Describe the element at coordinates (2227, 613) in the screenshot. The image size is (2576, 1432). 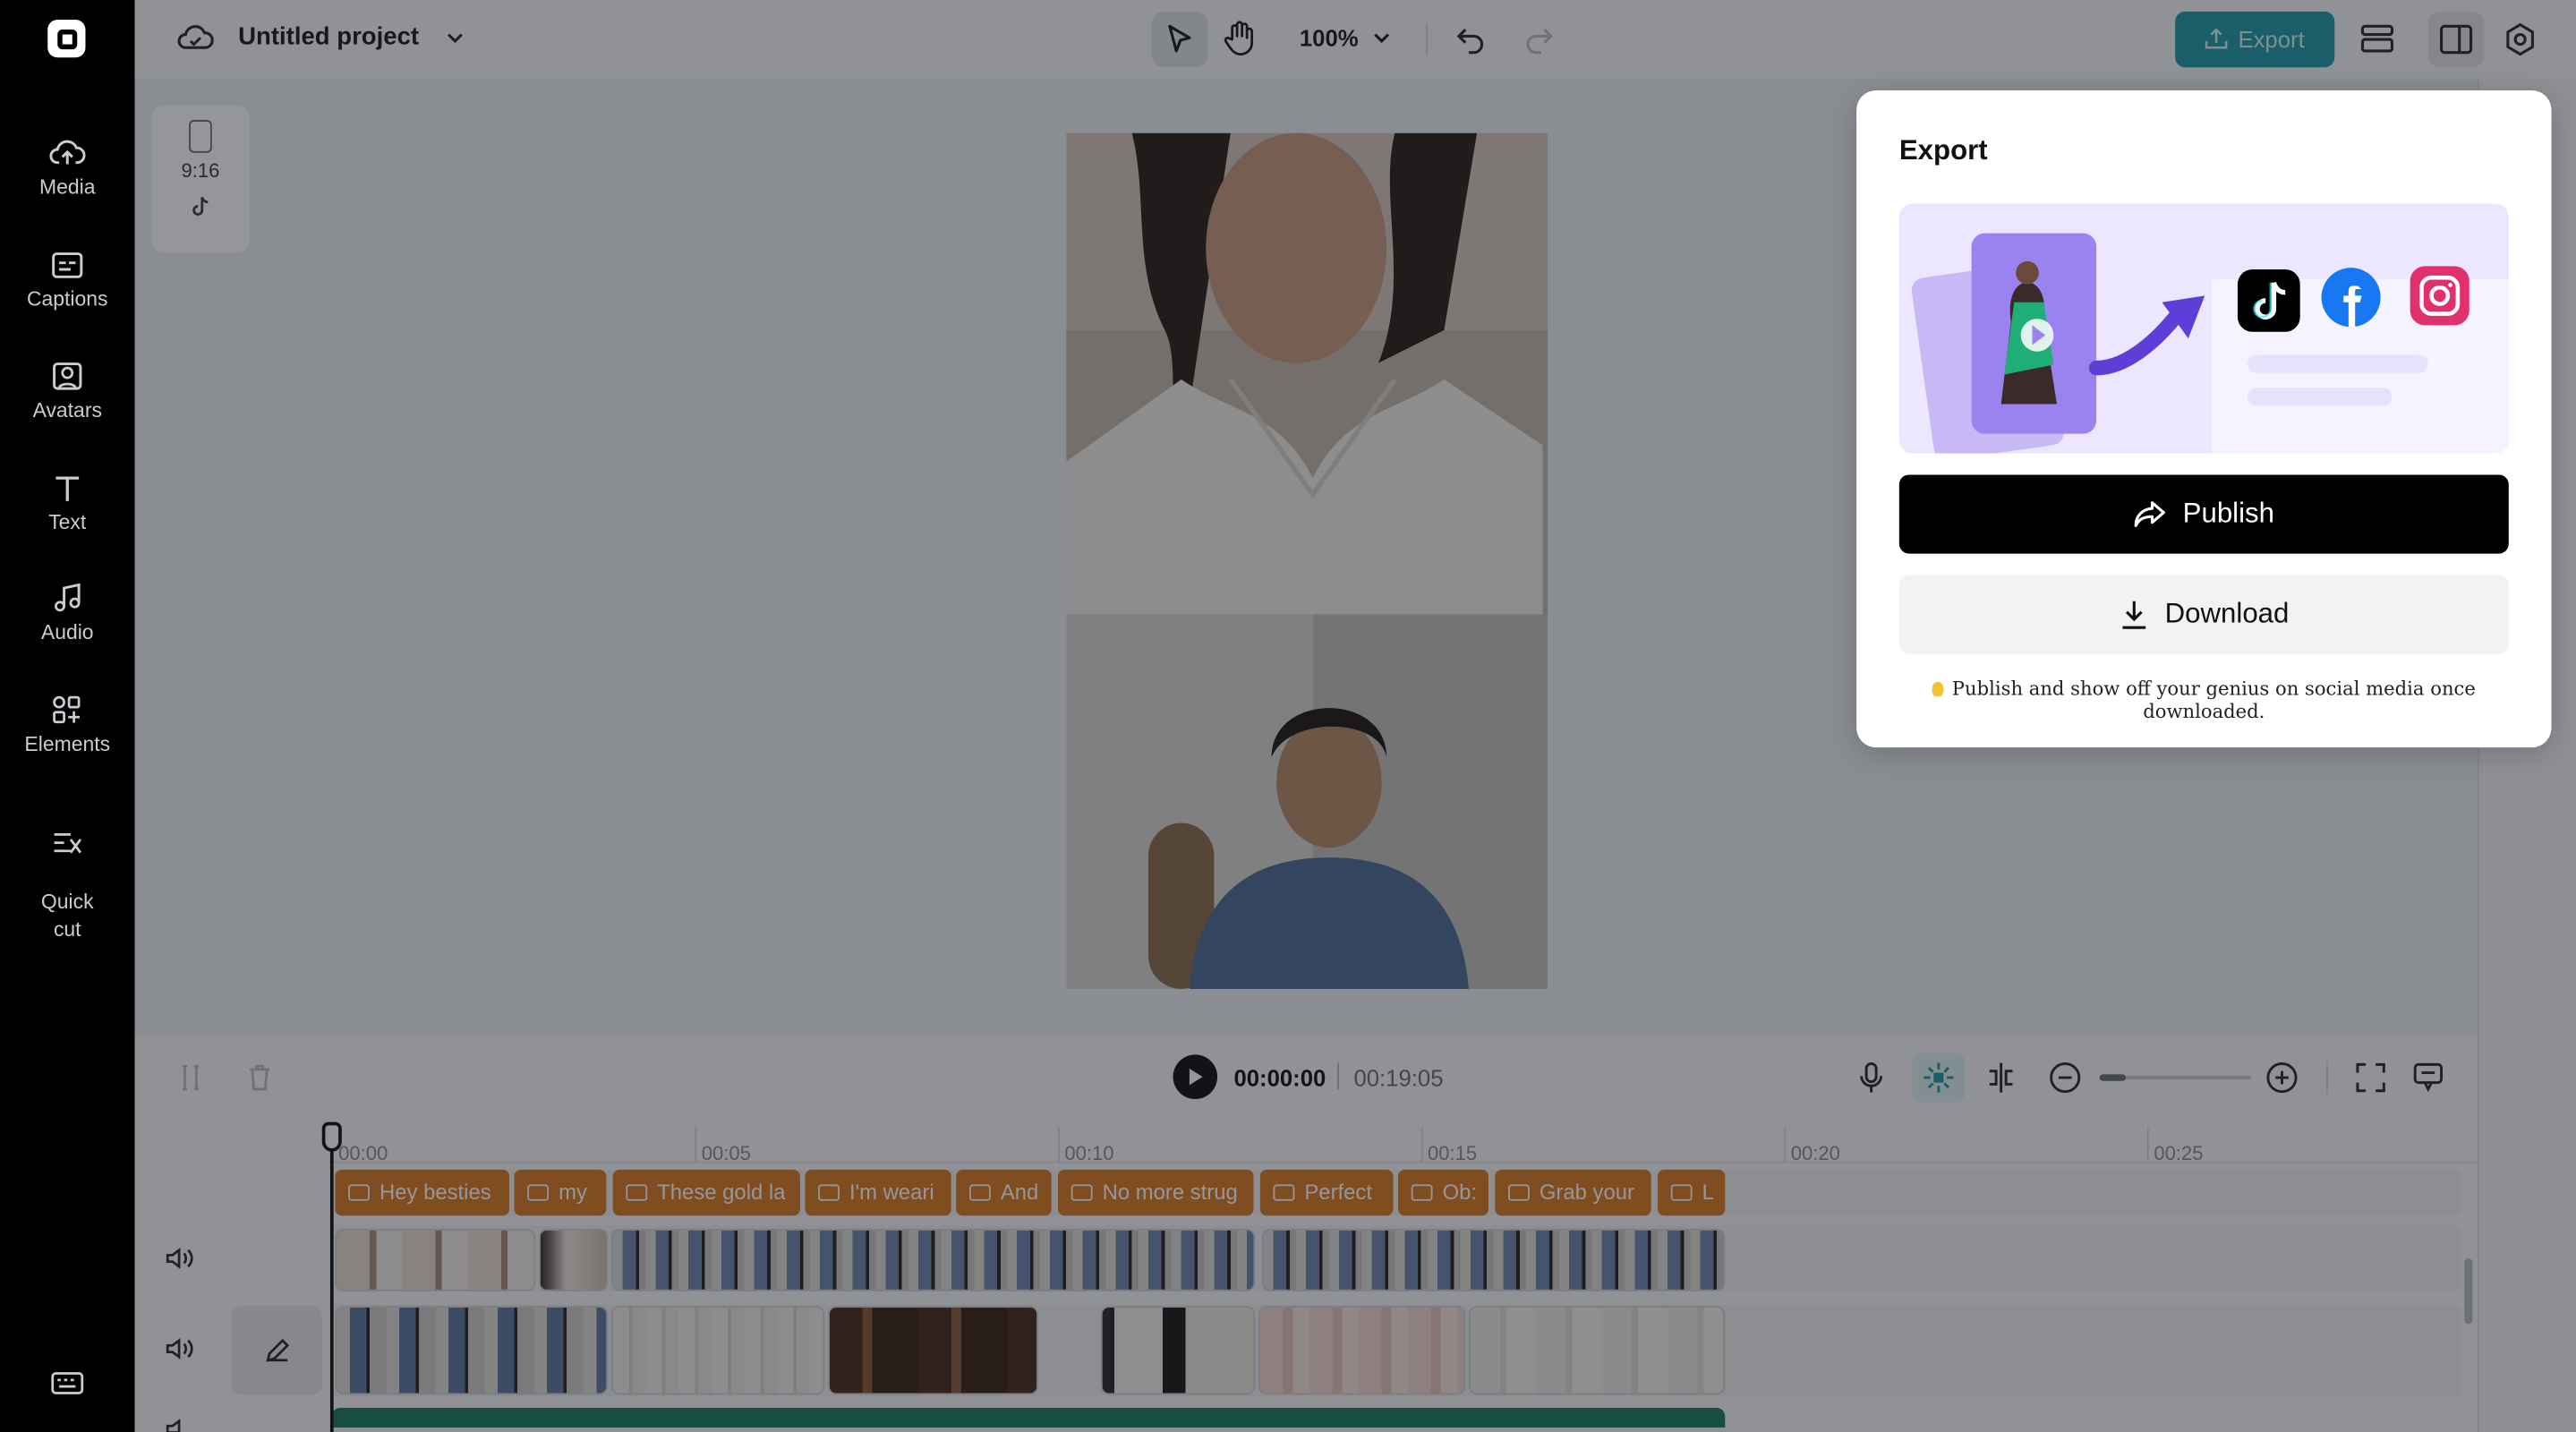
I see `download-button-label: Download` at that location.